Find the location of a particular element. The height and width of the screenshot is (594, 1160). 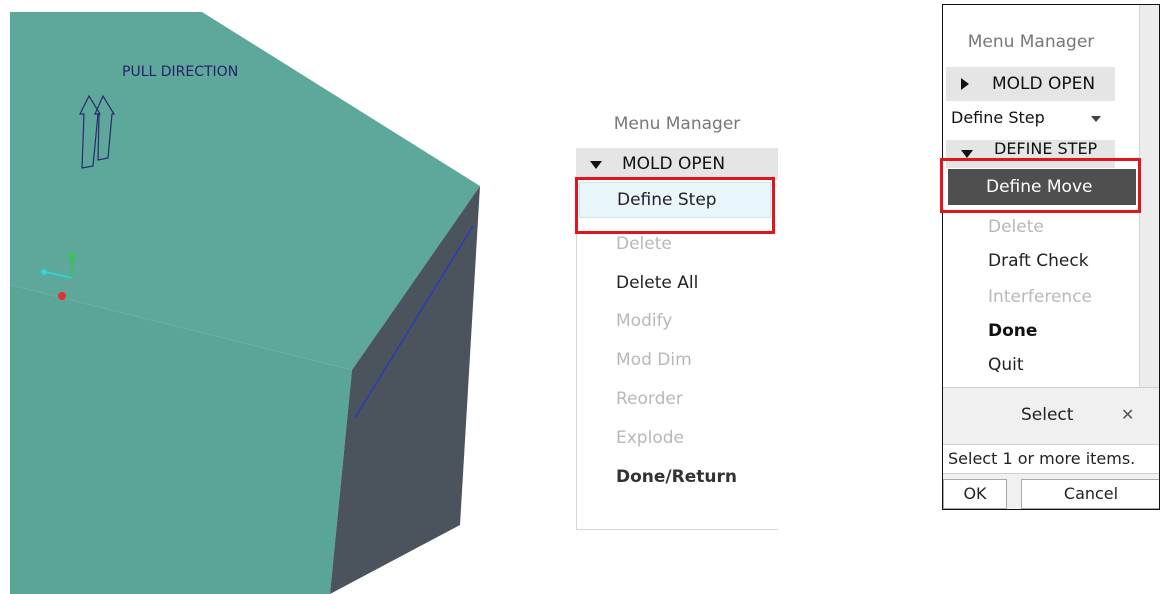

cancel-button: Cancel is located at coordinates (1090, 494).